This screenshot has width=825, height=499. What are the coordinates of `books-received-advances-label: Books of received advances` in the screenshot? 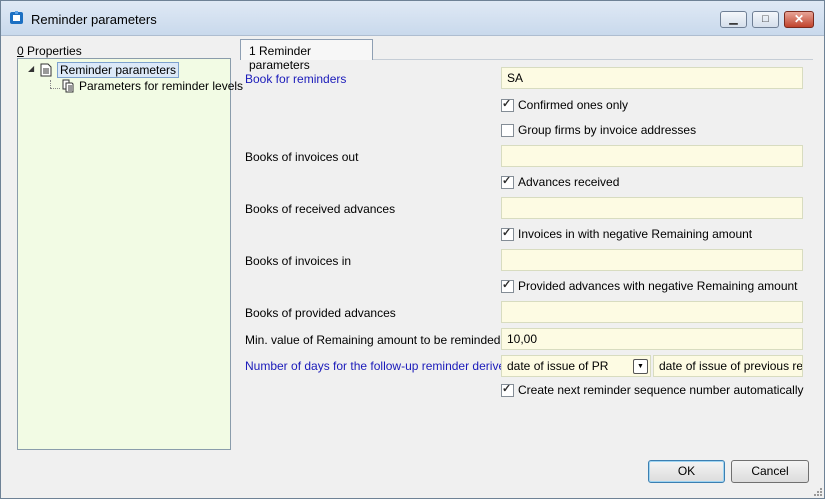 It's located at (320, 209).